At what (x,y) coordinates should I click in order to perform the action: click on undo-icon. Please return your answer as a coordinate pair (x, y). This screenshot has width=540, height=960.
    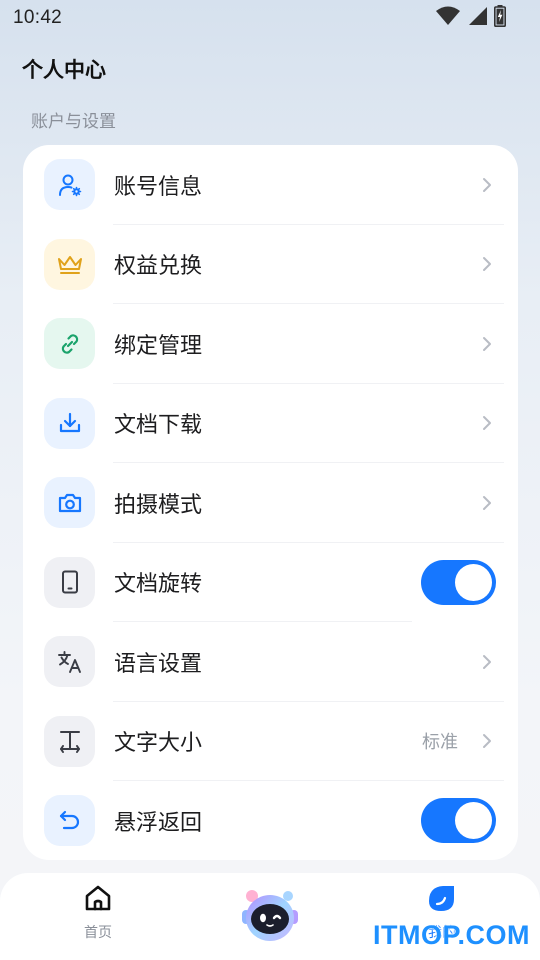
    Looking at the image, I should click on (69, 821).